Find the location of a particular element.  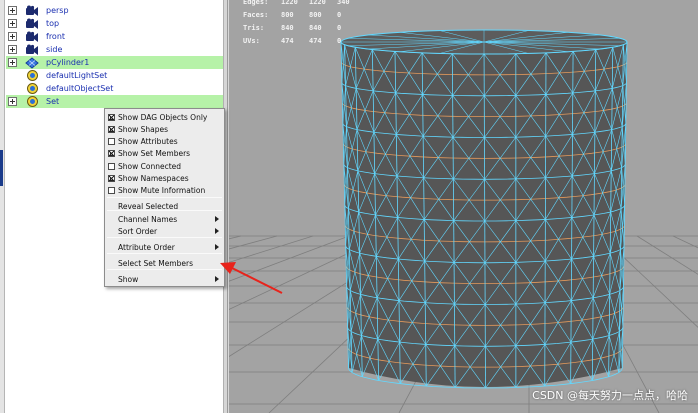

outliner-item-set: Set is located at coordinates (115, 101).